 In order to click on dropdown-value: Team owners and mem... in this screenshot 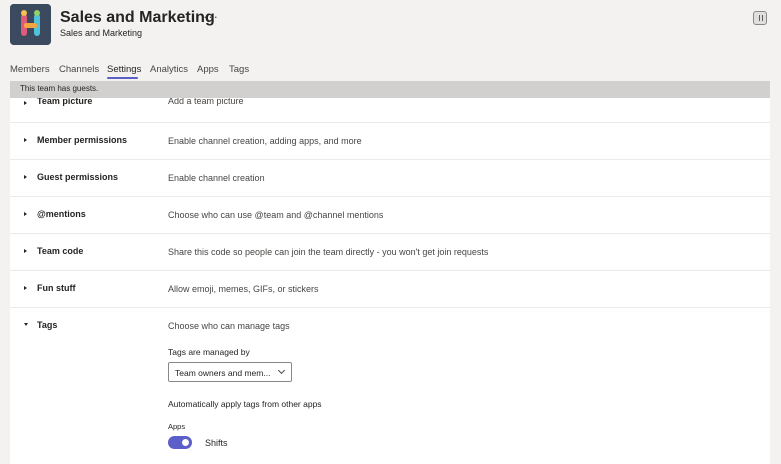, I will do `click(223, 373)`.